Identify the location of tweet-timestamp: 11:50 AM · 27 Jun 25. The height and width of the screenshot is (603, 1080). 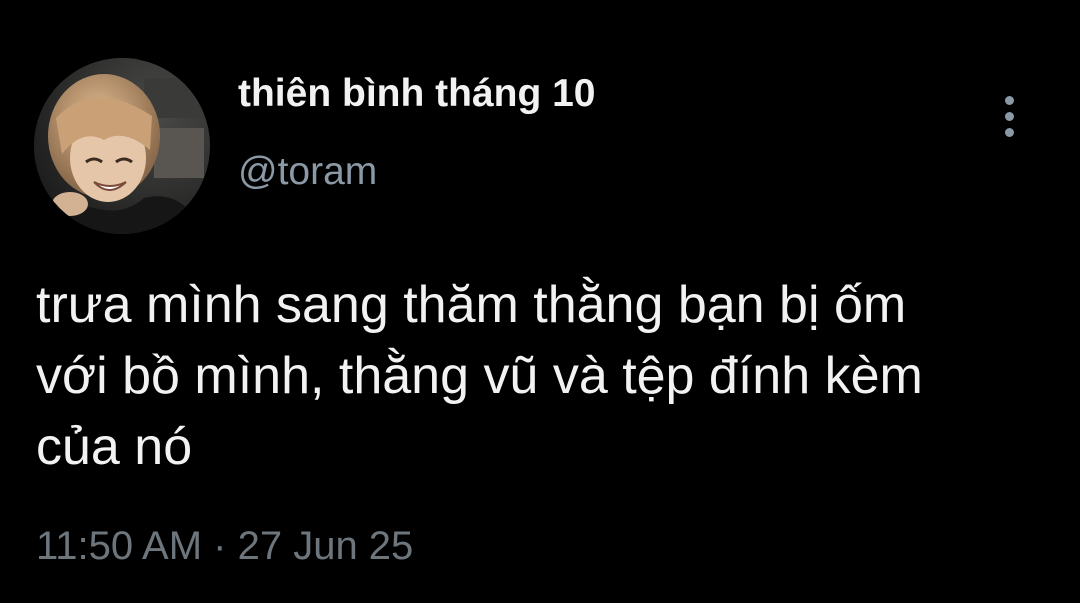
(224, 546).